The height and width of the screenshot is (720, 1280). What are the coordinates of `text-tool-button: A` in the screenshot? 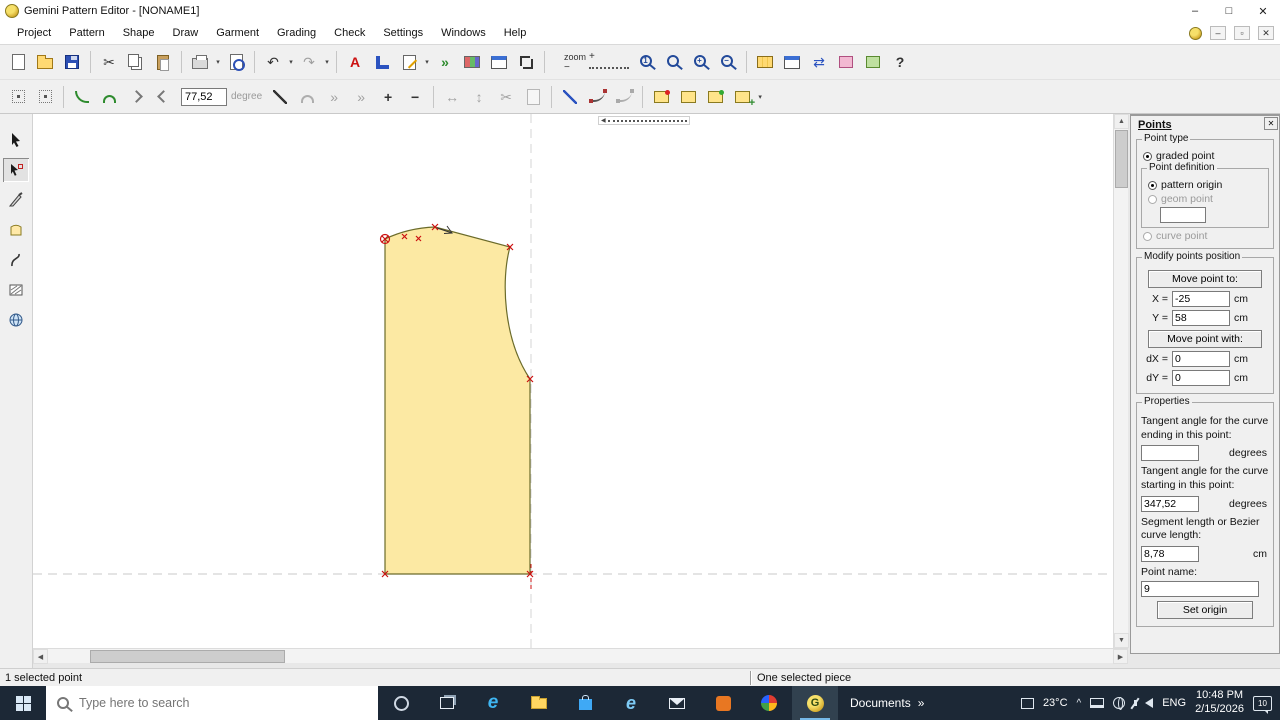 It's located at (355, 62).